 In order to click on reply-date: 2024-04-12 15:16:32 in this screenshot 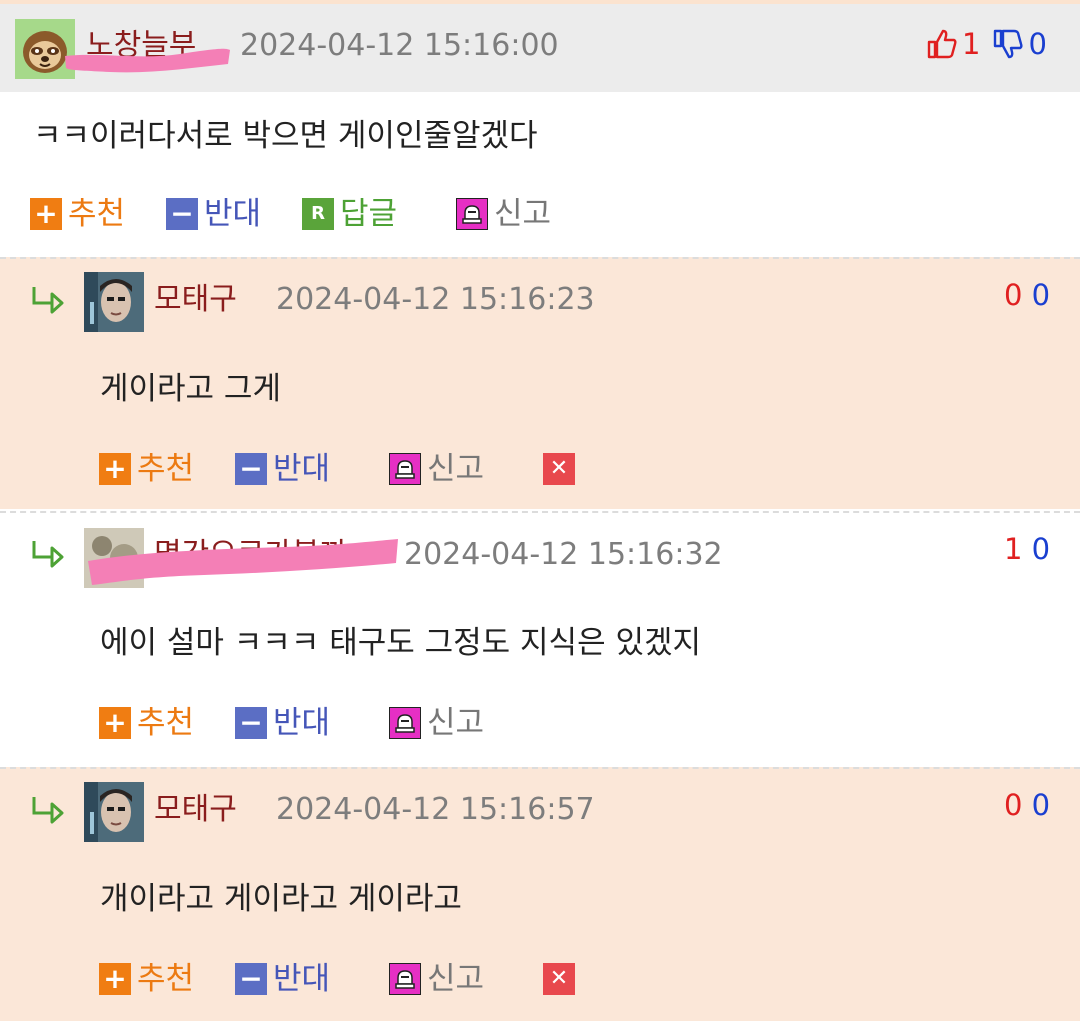, I will do `click(563, 554)`.